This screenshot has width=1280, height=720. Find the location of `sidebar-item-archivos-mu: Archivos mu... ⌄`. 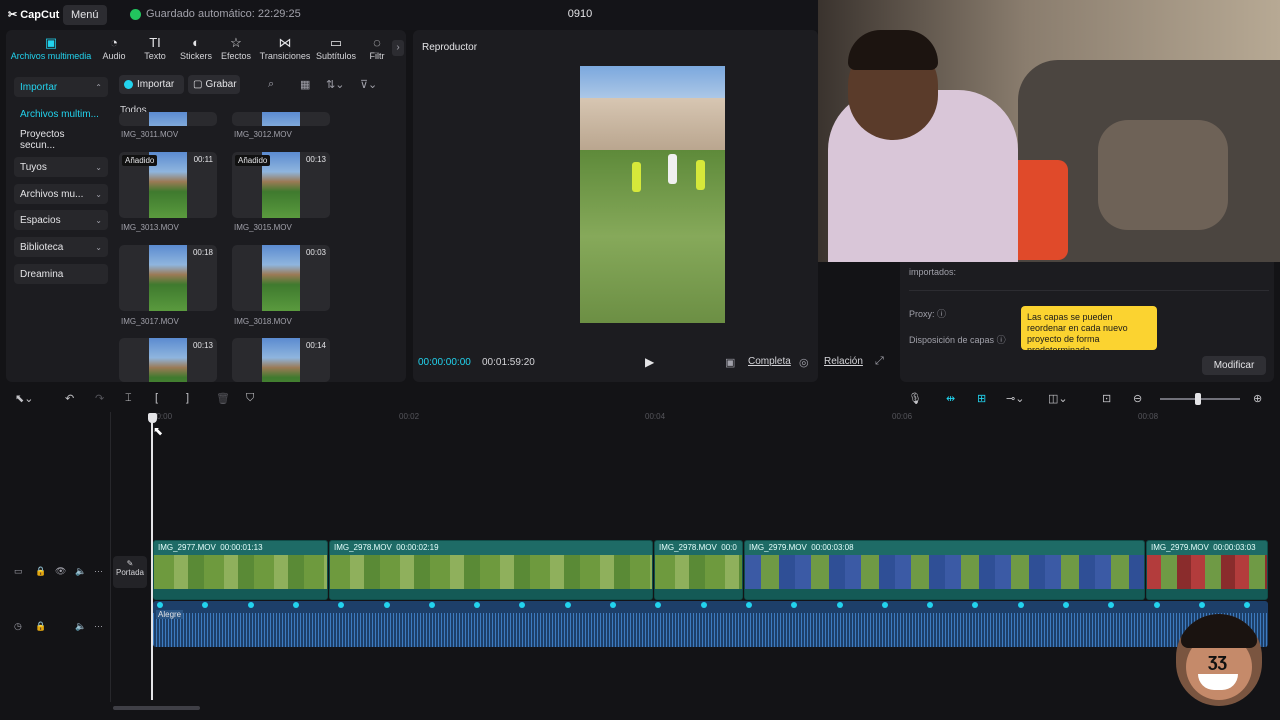

sidebar-item-archivos-mu: Archivos mu... ⌄ is located at coordinates (61, 194).